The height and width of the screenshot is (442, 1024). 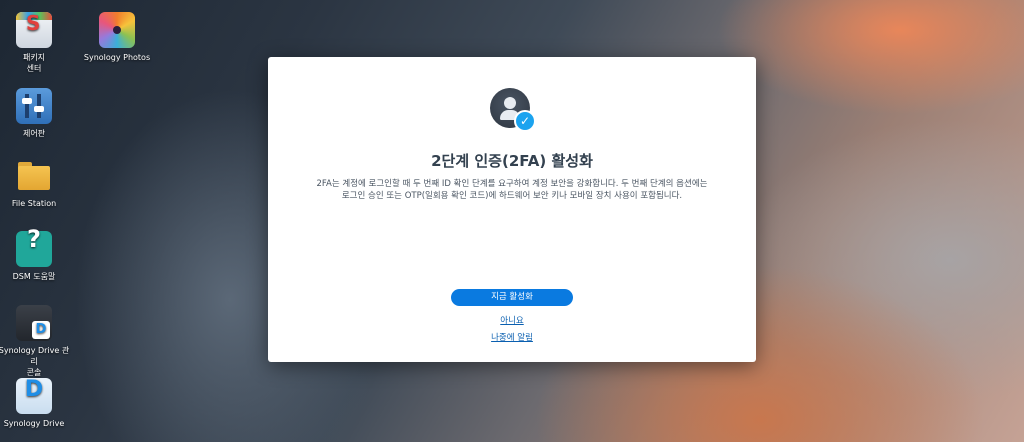 I want to click on desktop-icon-synology-photos: Synology Photos, so click(x=117, y=37).